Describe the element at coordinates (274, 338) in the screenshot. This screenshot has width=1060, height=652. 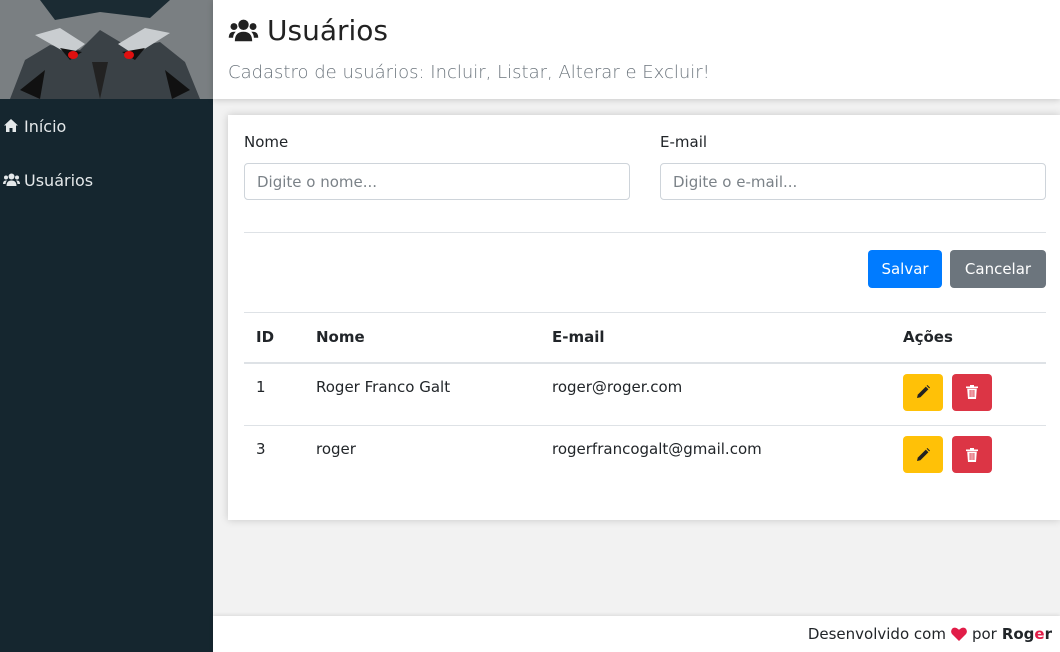
I see `column-header-id: ID` at that location.